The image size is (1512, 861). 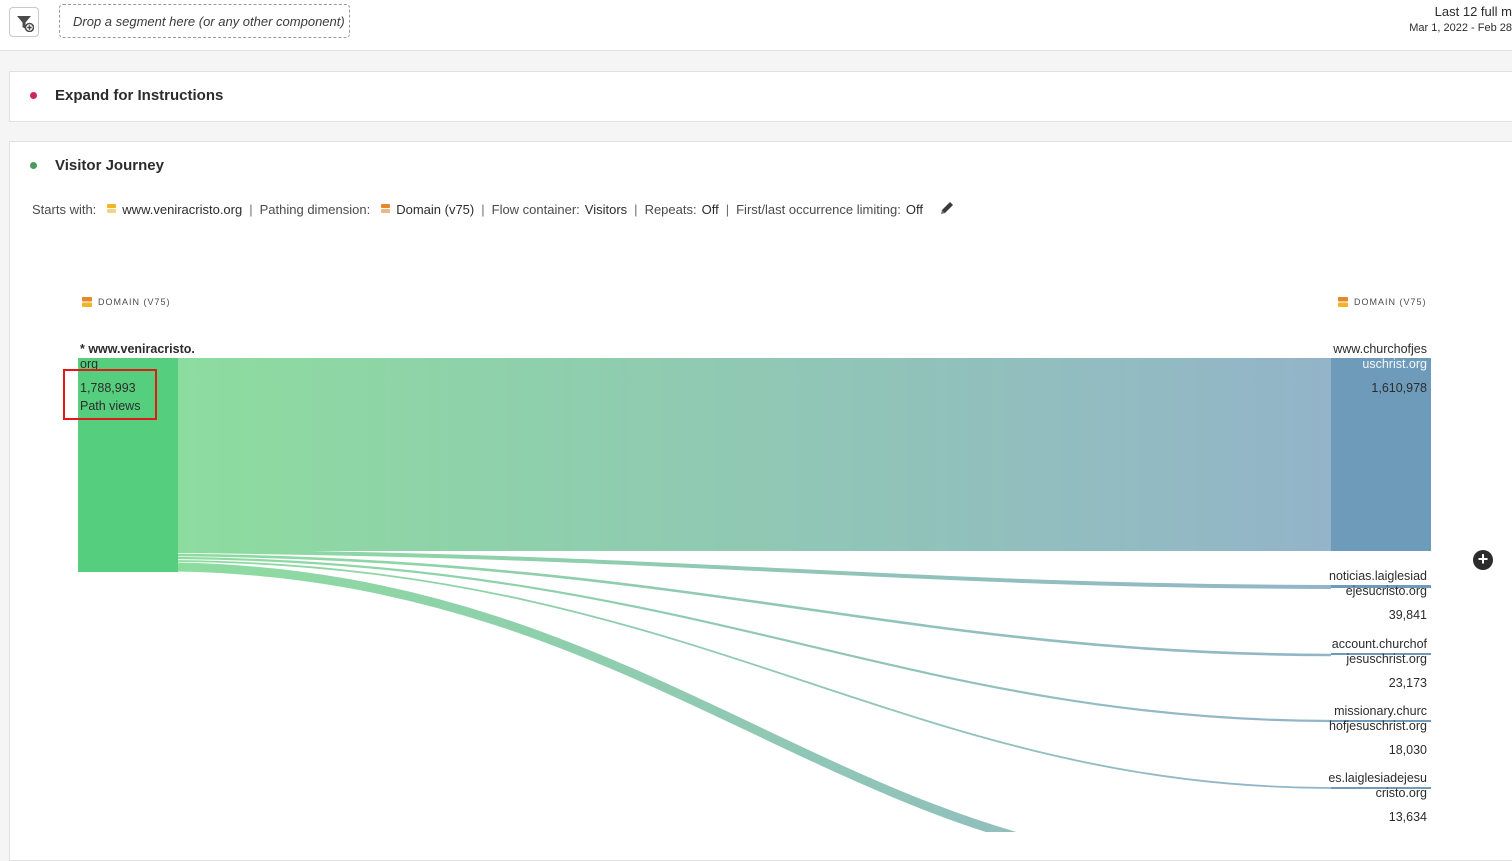 What do you see at coordinates (1386, 659) in the screenshot?
I see `destination-name-cont: jesuschrist.org` at bounding box center [1386, 659].